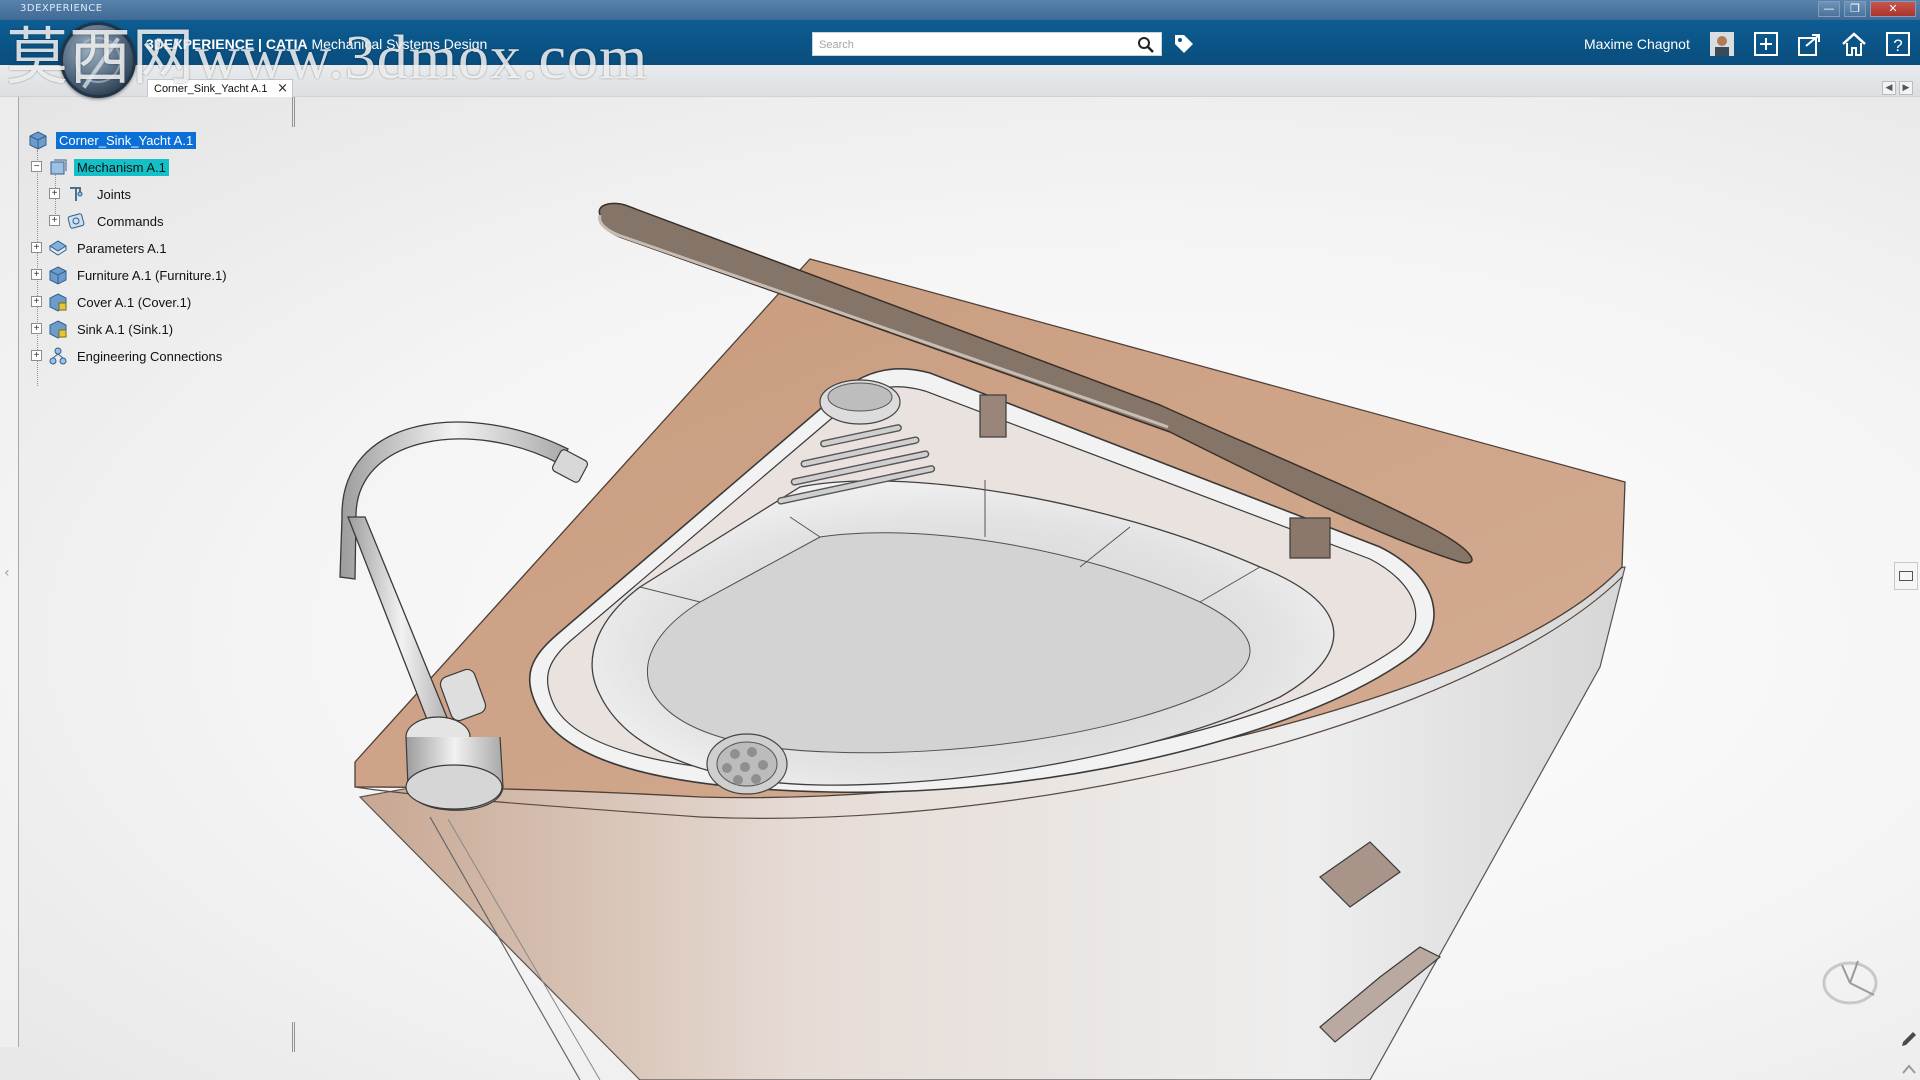 The height and width of the screenshot is (1080, 1920). Describe the element at coordinates (1853, 985) in the screenshot. I see `view-compass-icon` at that location.